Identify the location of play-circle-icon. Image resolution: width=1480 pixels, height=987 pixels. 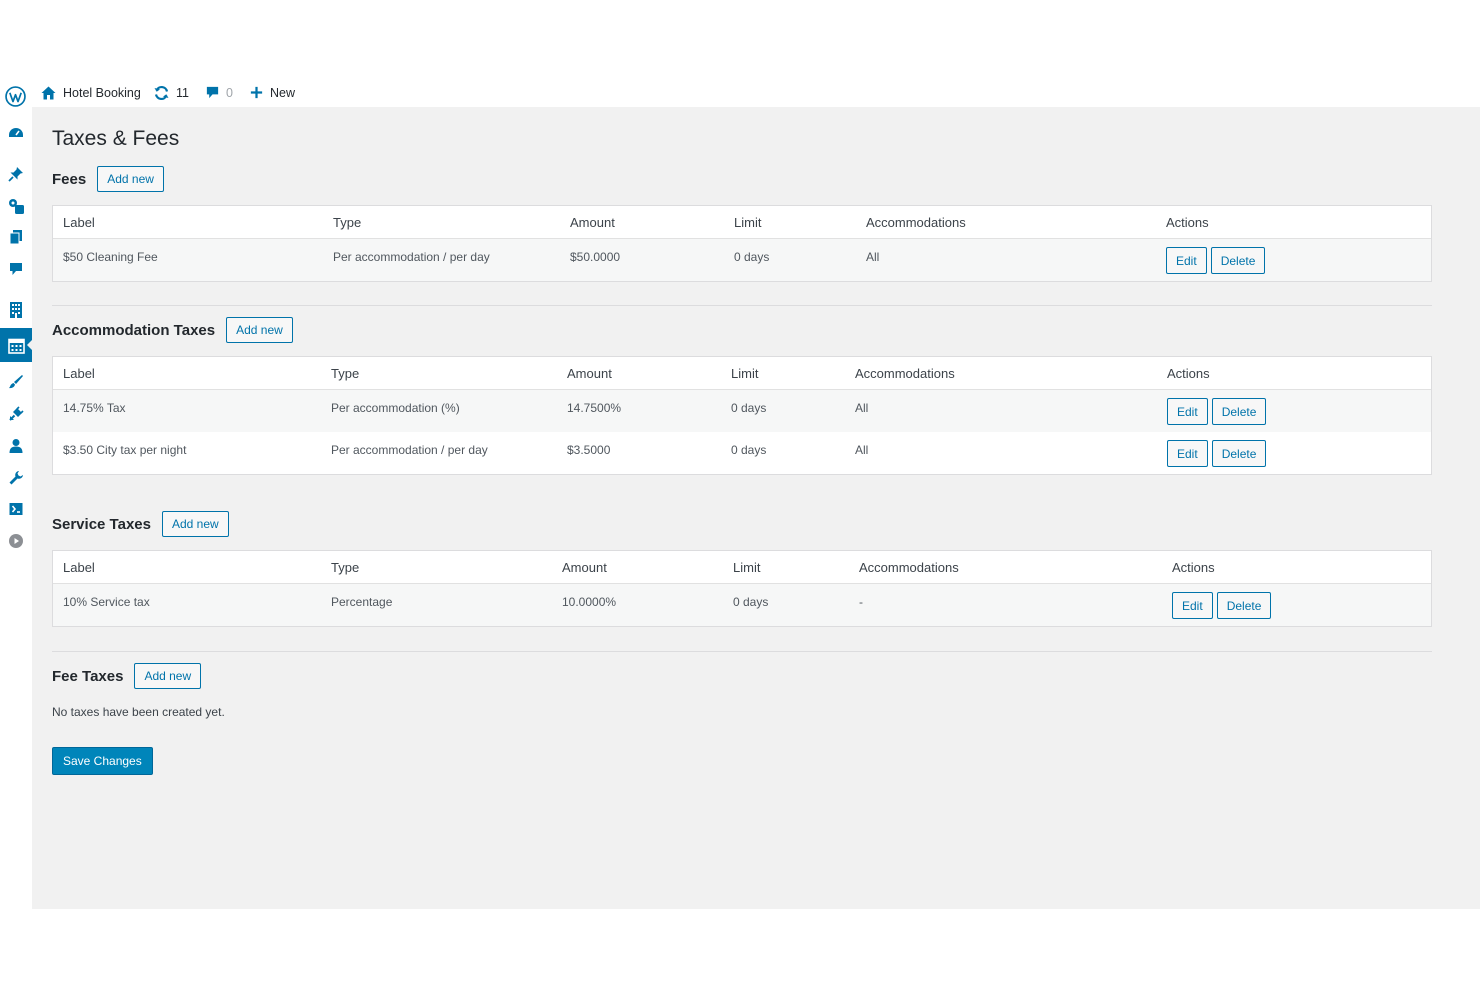
(16, 541).